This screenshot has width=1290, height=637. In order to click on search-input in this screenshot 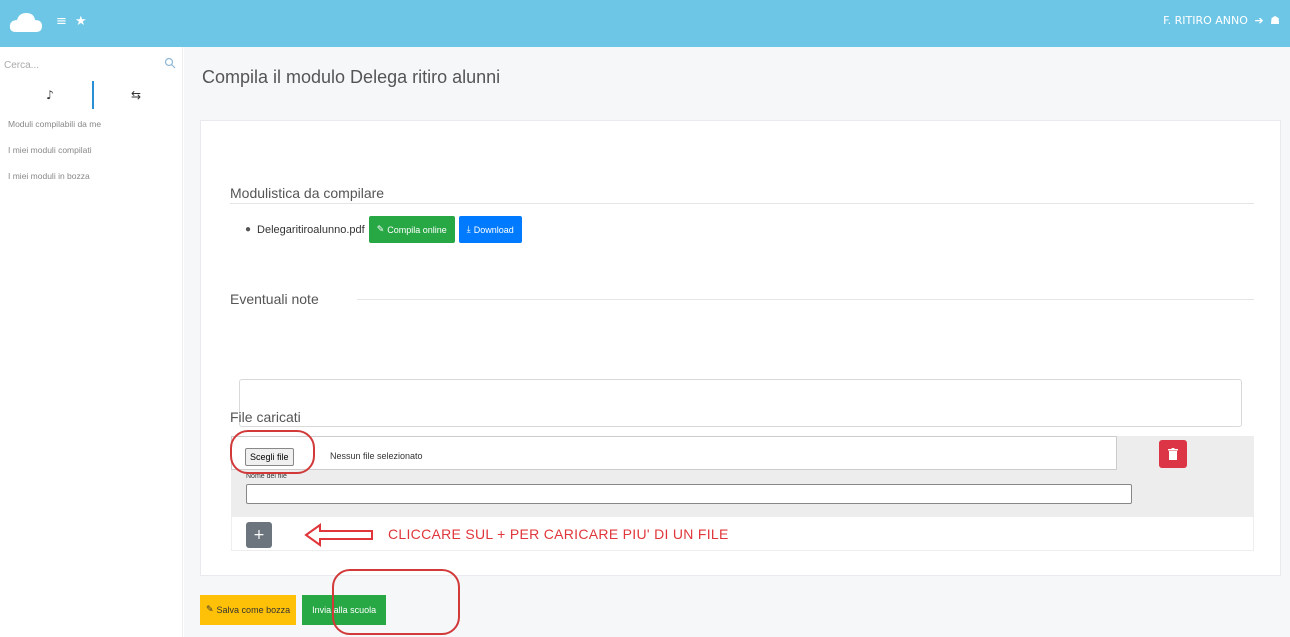, I will do `click(84, 65)`.